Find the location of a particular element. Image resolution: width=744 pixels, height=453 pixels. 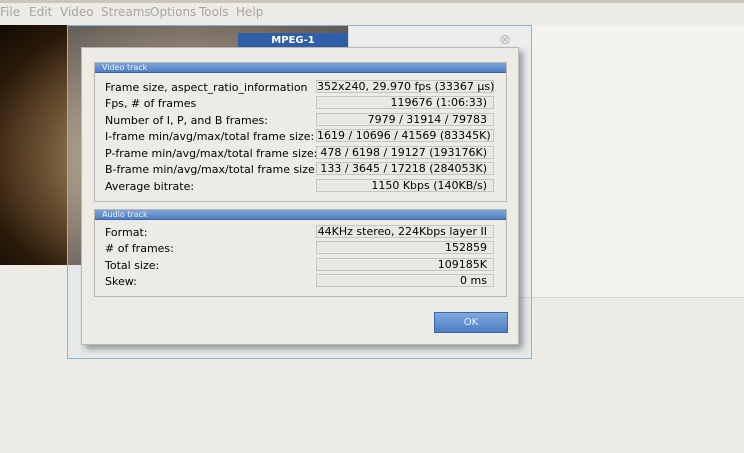

ok-button: OK is located at coordinates (471, 322).